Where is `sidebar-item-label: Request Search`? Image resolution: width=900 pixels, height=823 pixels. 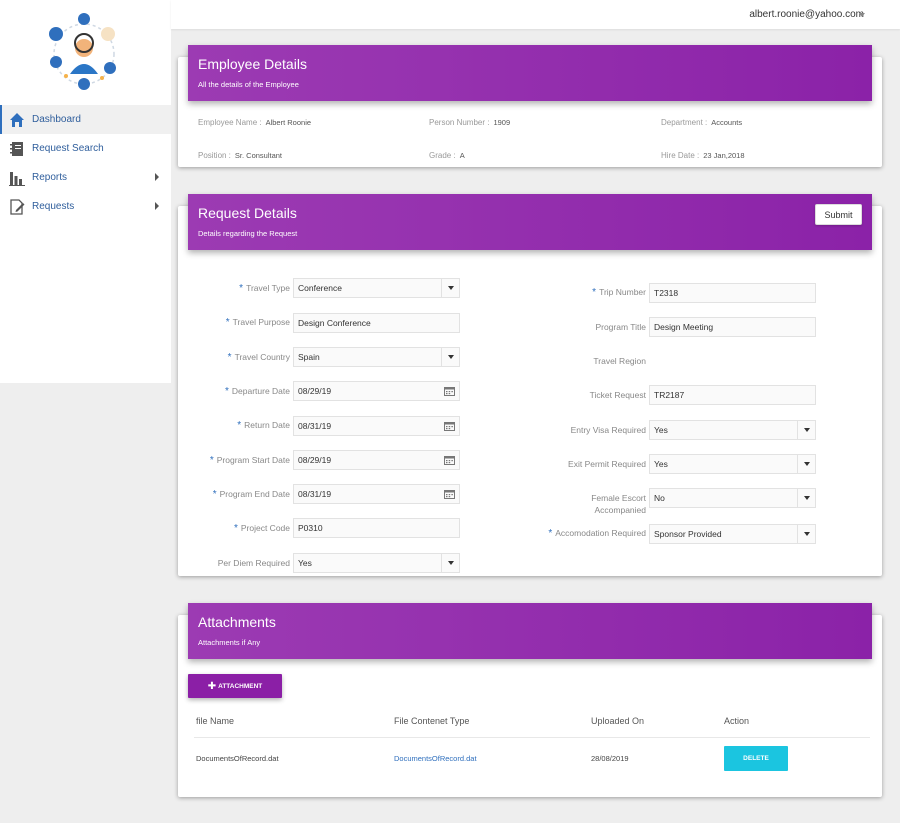
sidebar-item-label: Request Search is located at coordinates (68, 148).